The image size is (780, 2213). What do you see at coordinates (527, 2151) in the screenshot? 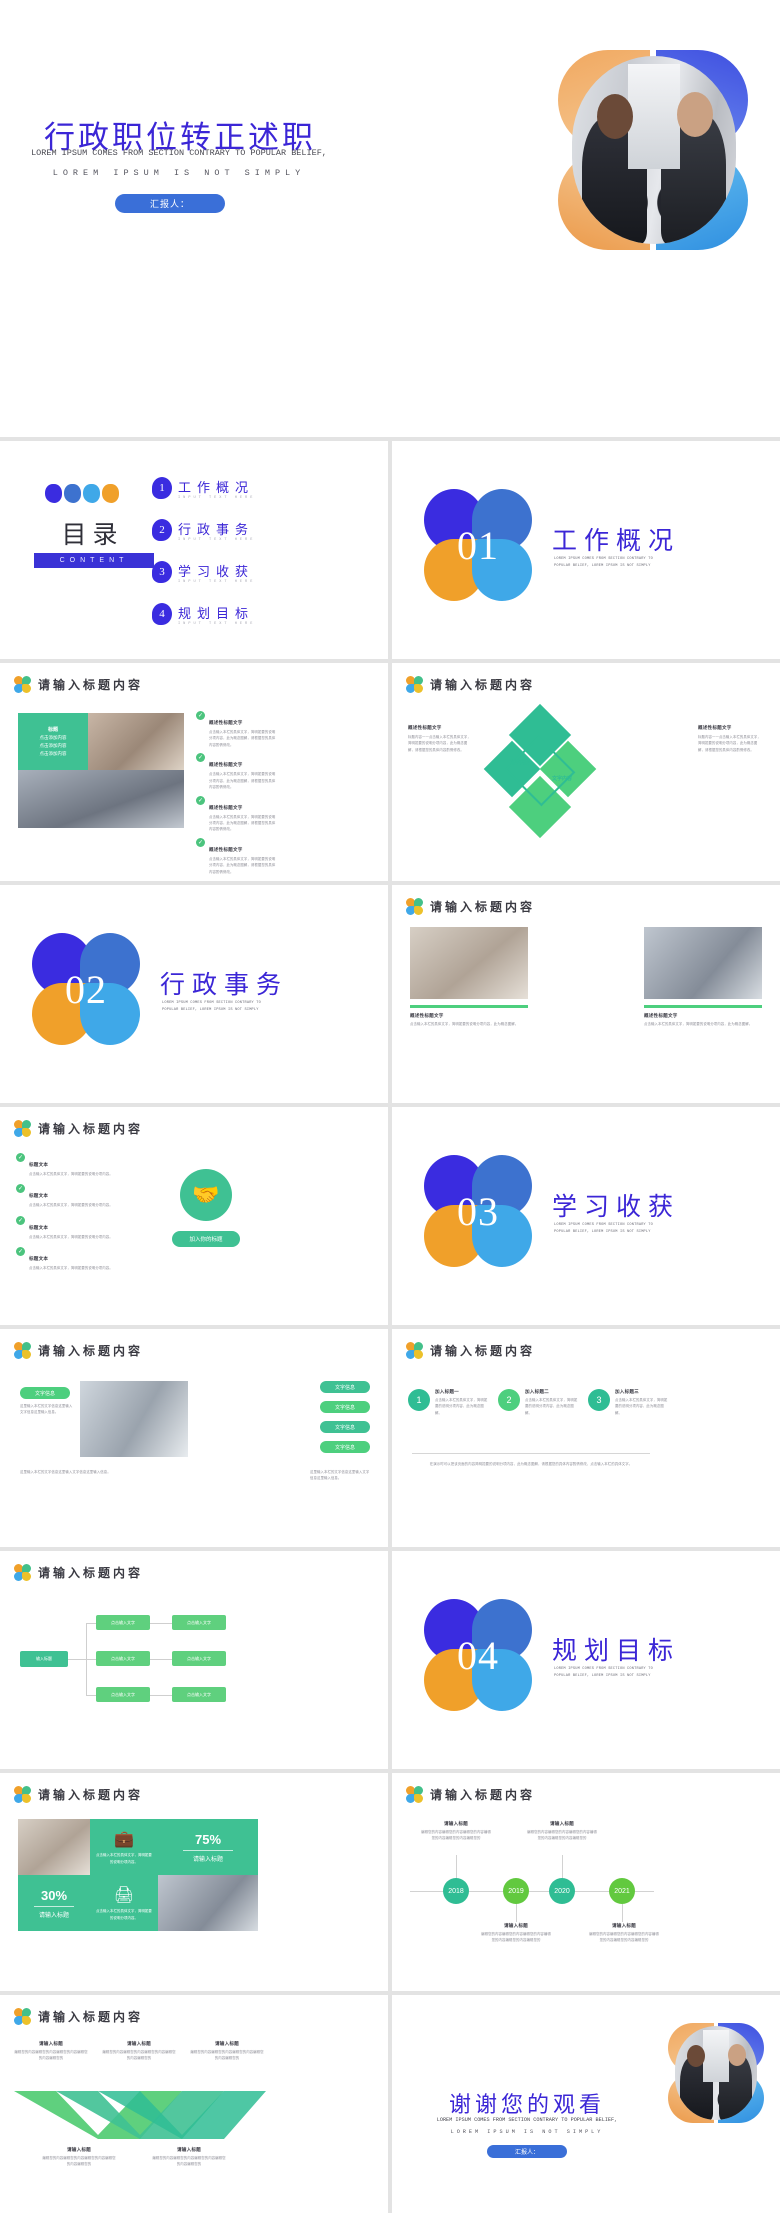
I see `thankyou-presenter-button: 汇报人：` at bounding box center [527, 2151].